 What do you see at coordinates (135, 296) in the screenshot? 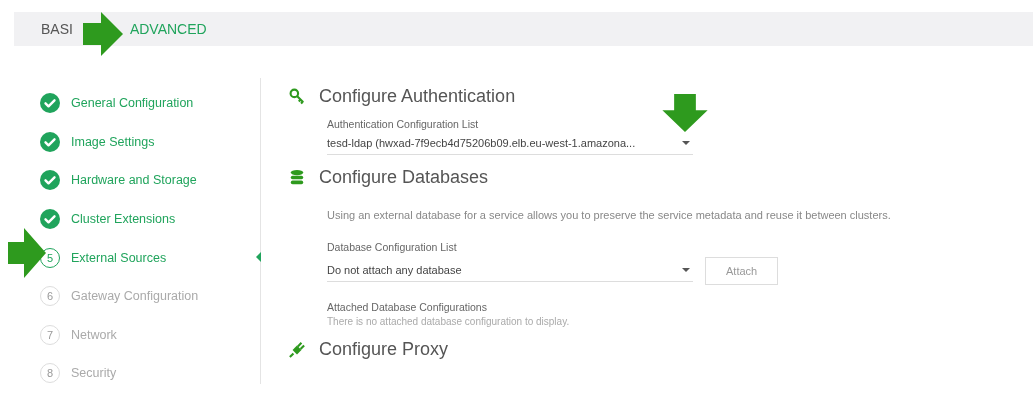
I see `step-link: Gateway Configuration` at bounding box center [135, 296].